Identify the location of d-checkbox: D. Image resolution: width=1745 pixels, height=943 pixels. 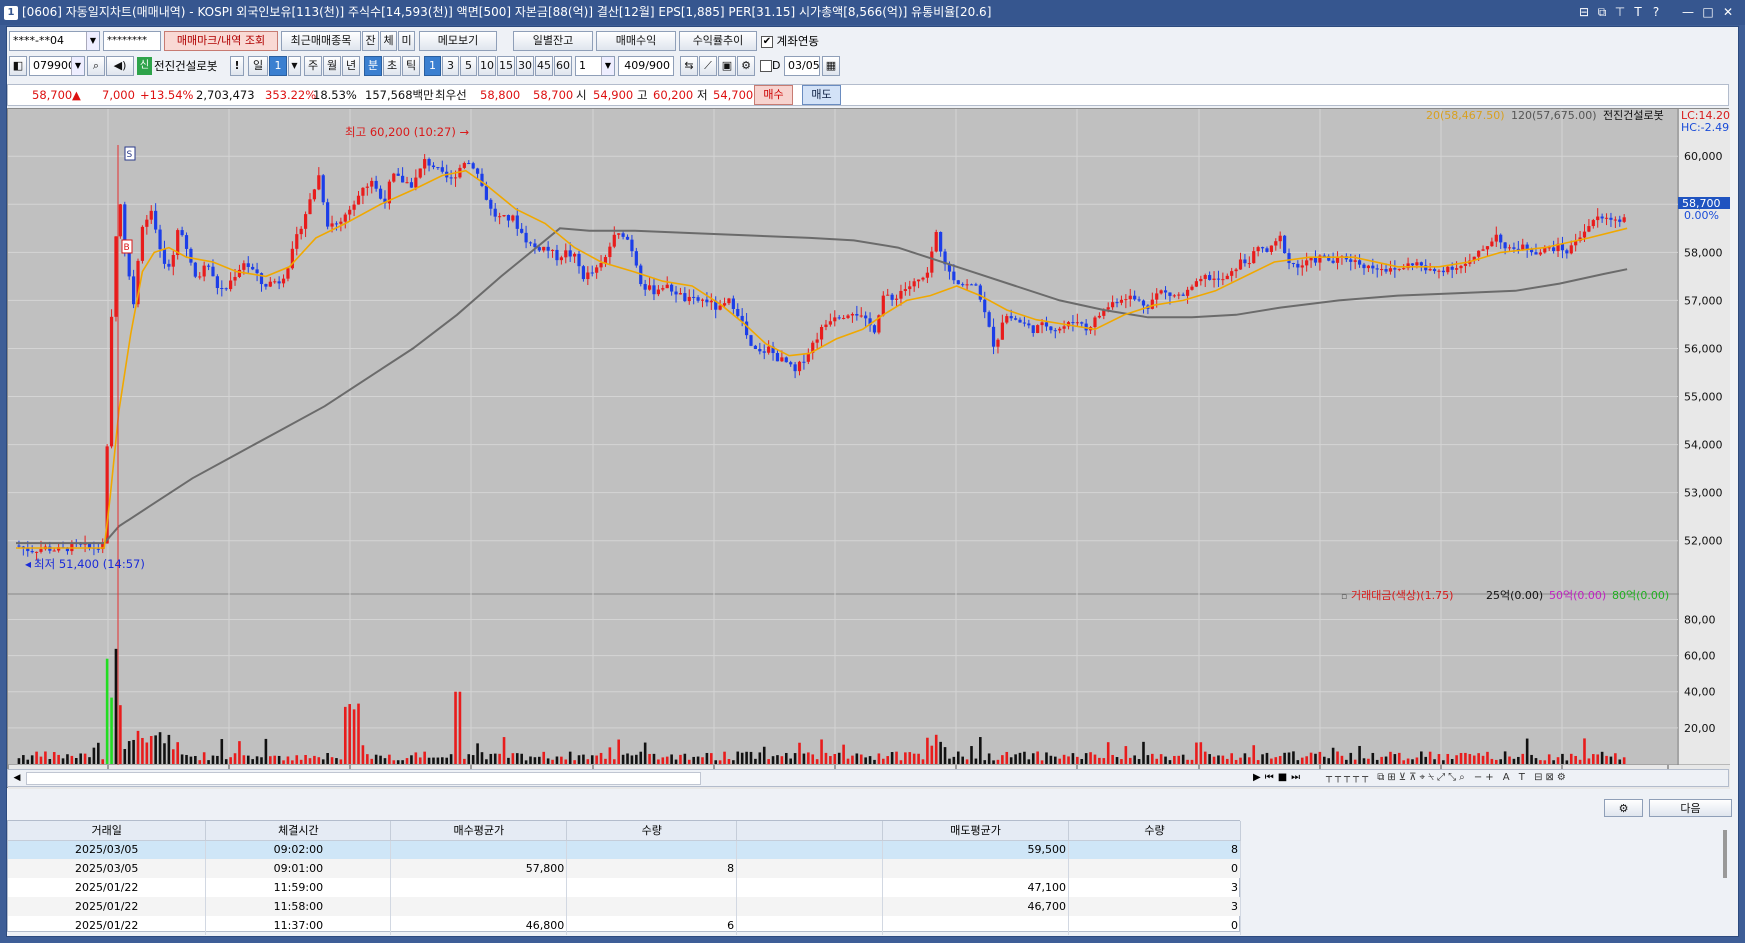
(770, 65).